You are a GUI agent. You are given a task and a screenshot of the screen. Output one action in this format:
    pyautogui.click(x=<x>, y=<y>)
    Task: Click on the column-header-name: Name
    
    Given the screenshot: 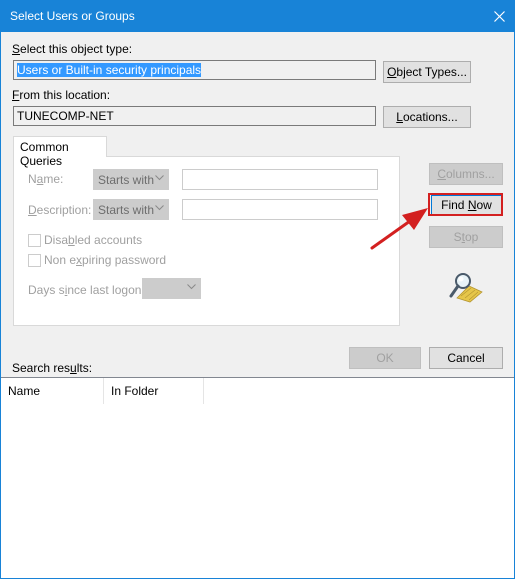 What is the action you would take?
    pyautogui.click(x=52, y=391)
    